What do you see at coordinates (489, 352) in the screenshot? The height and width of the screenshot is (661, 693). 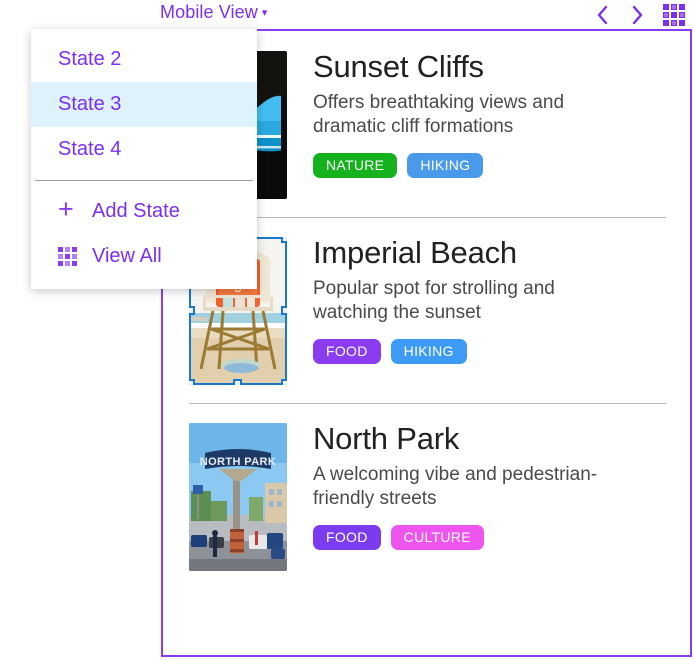 I see `card-tag-row: FOOD HIKING` at bounding box center [489, 352].